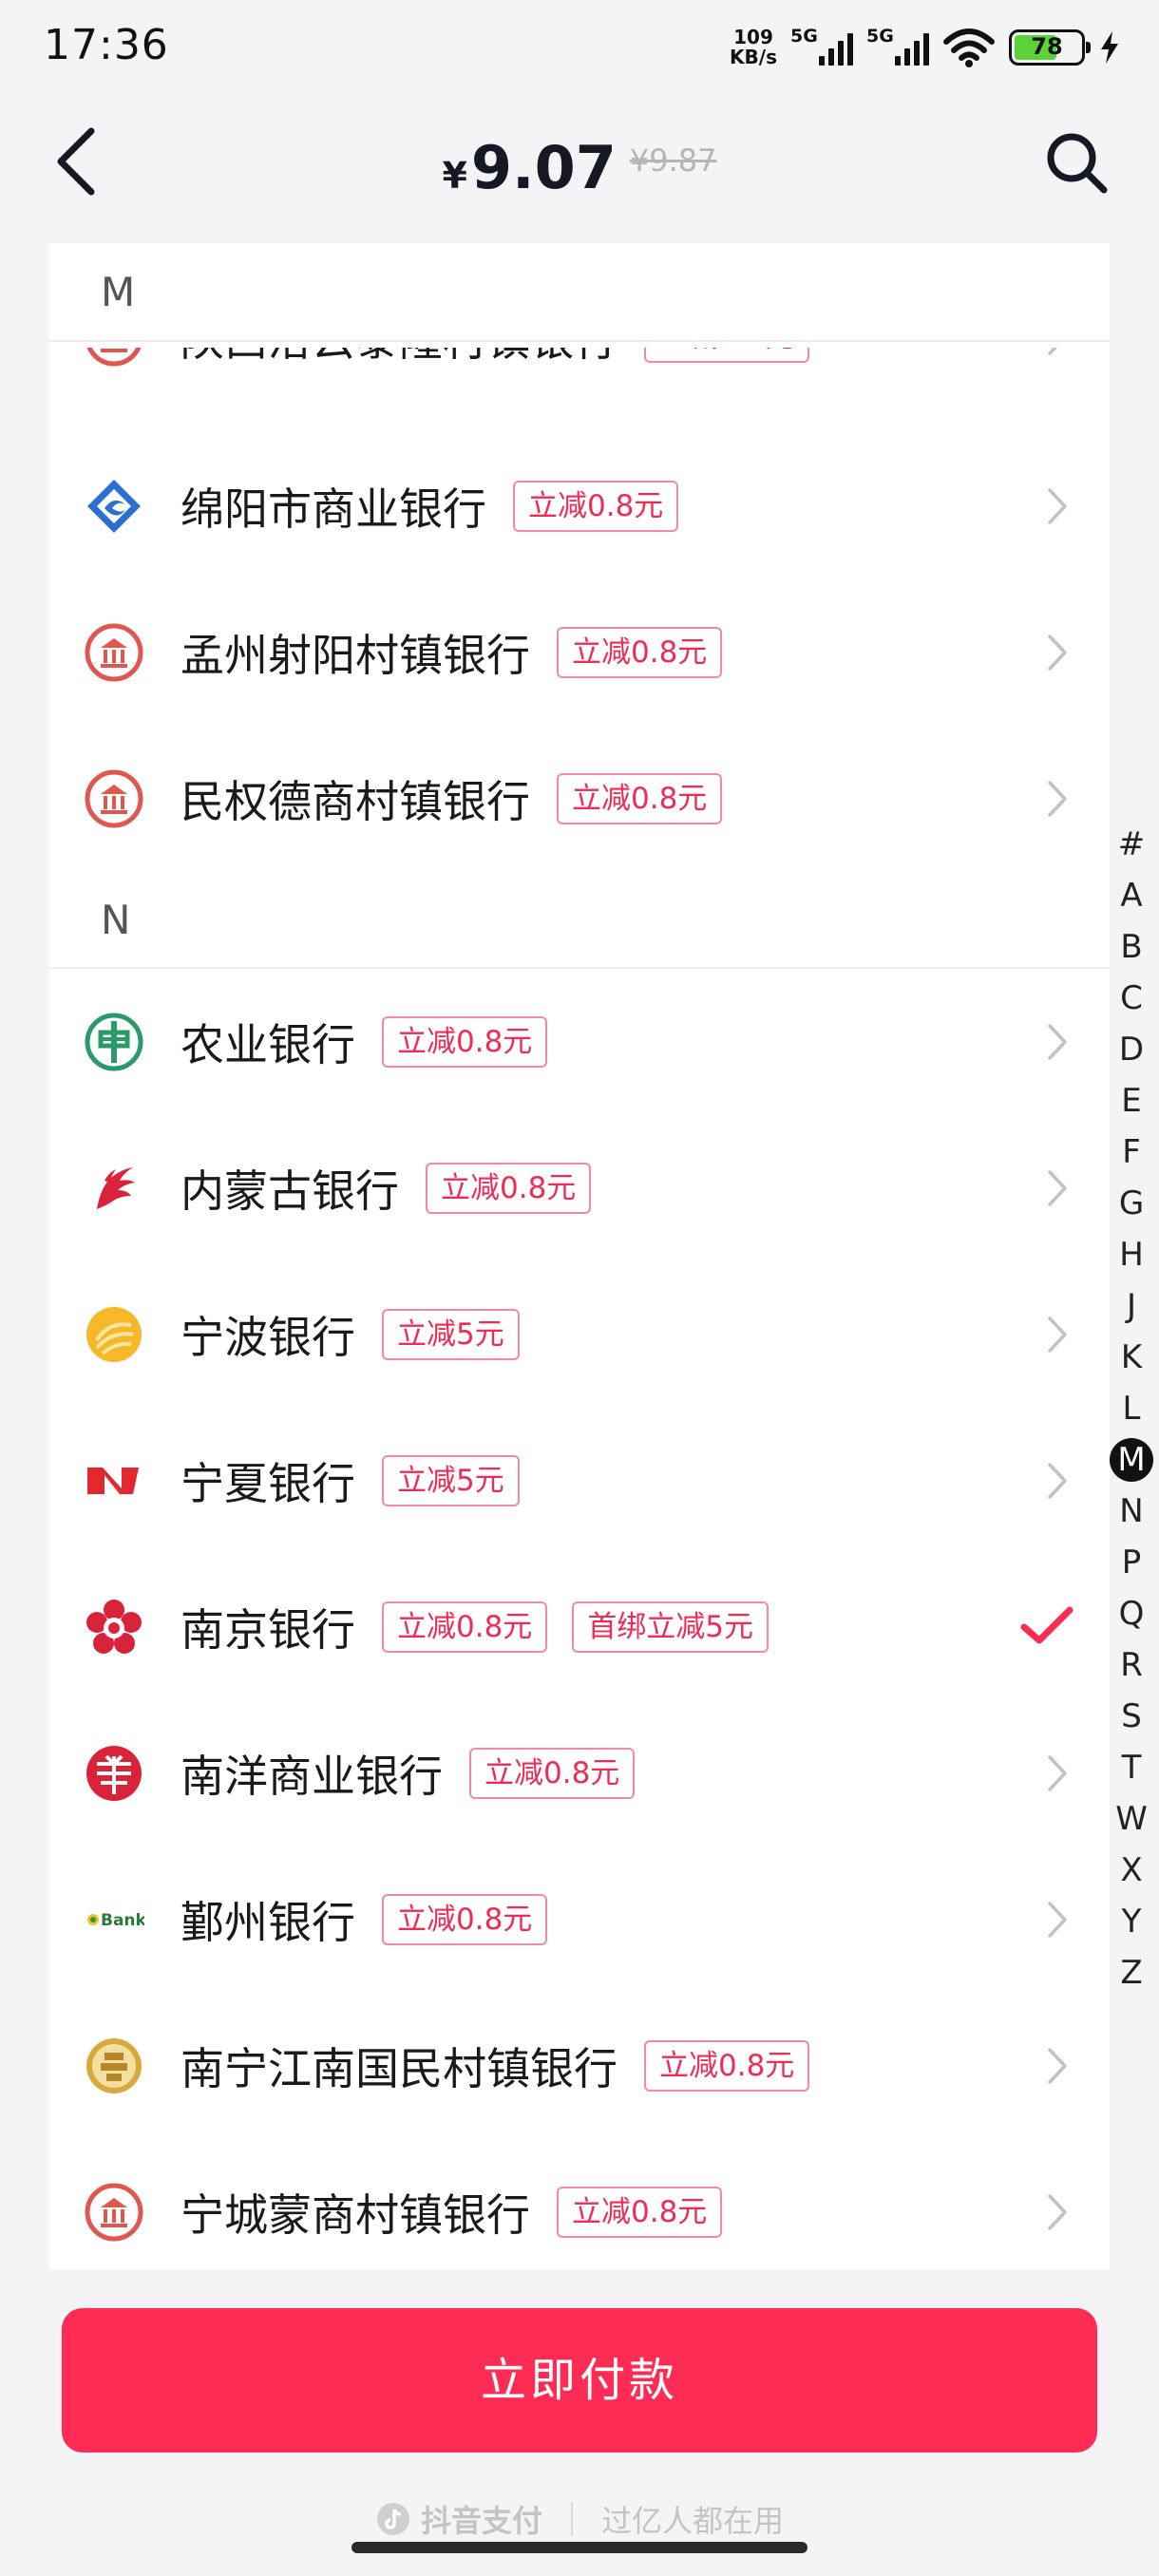 Image resolution: width=1159 pixels, height=2576 pixels. Describe the element at coordinates (579, 2380) in the screenshot. I see `pay-now-button: 立即付款` at that location.